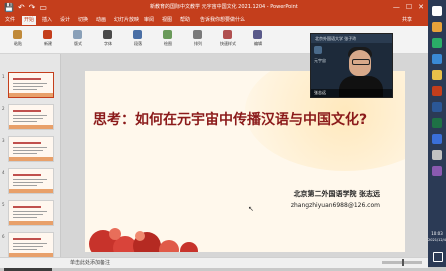 The width and height of the screenshot is (446, 271). Describe the element at coordinates (21, 7) in the screenshot. I see `undo-icon: ↶` at that location.